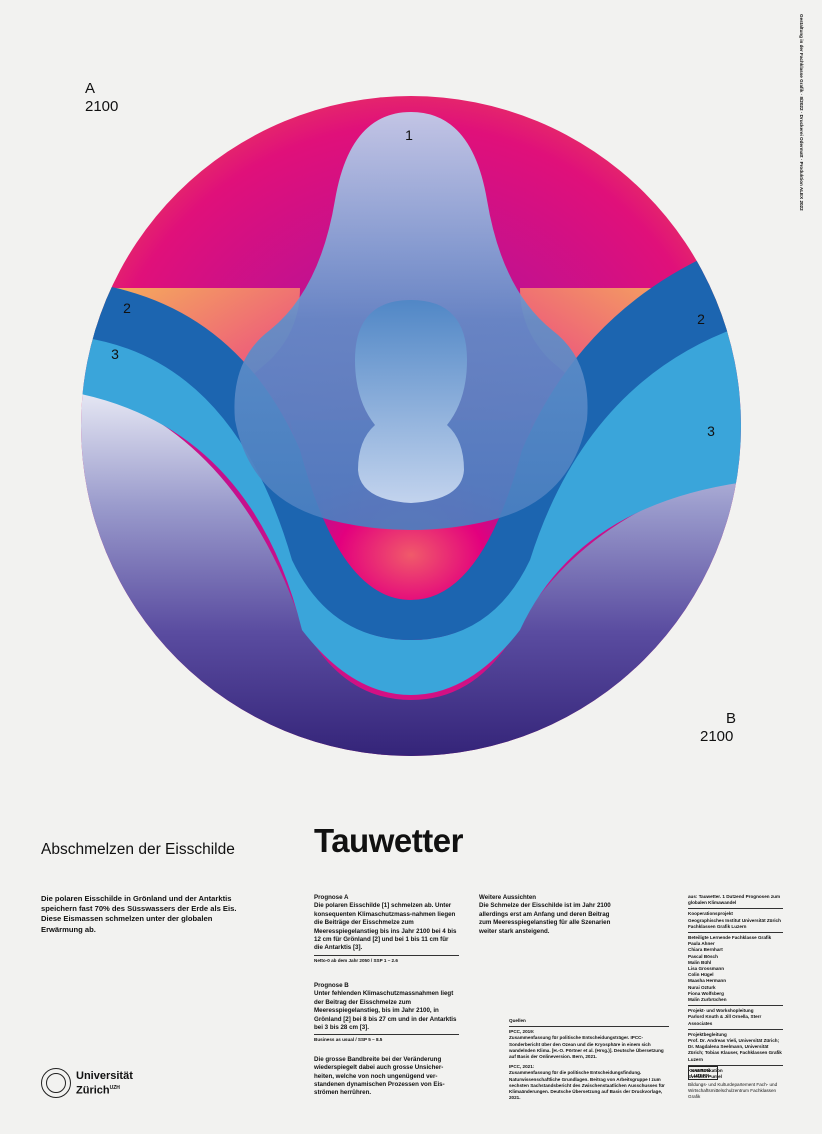  What do you see at coordinates (517, 1020) in the screenshot?
I see `sources-heading: Quellen` at bounding box center [517, 1020].